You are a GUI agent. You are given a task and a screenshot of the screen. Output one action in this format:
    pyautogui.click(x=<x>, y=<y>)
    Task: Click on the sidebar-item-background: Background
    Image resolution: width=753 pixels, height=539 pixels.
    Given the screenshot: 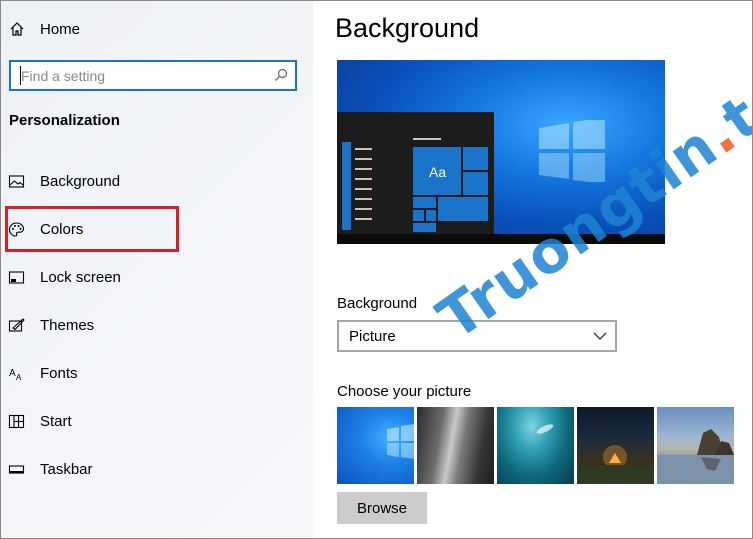 What is the action you would take?
    pyautogui.click(x=157, y=181)
    